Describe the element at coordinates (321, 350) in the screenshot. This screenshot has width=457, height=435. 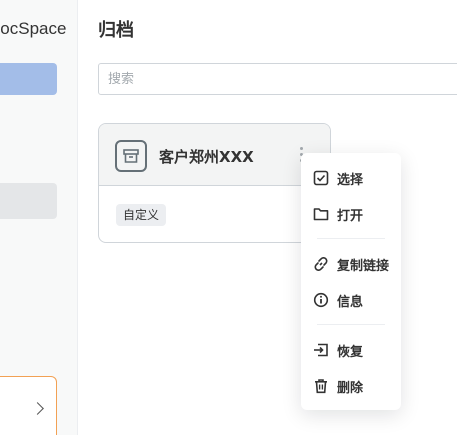
I see `restore-icon` at that location.